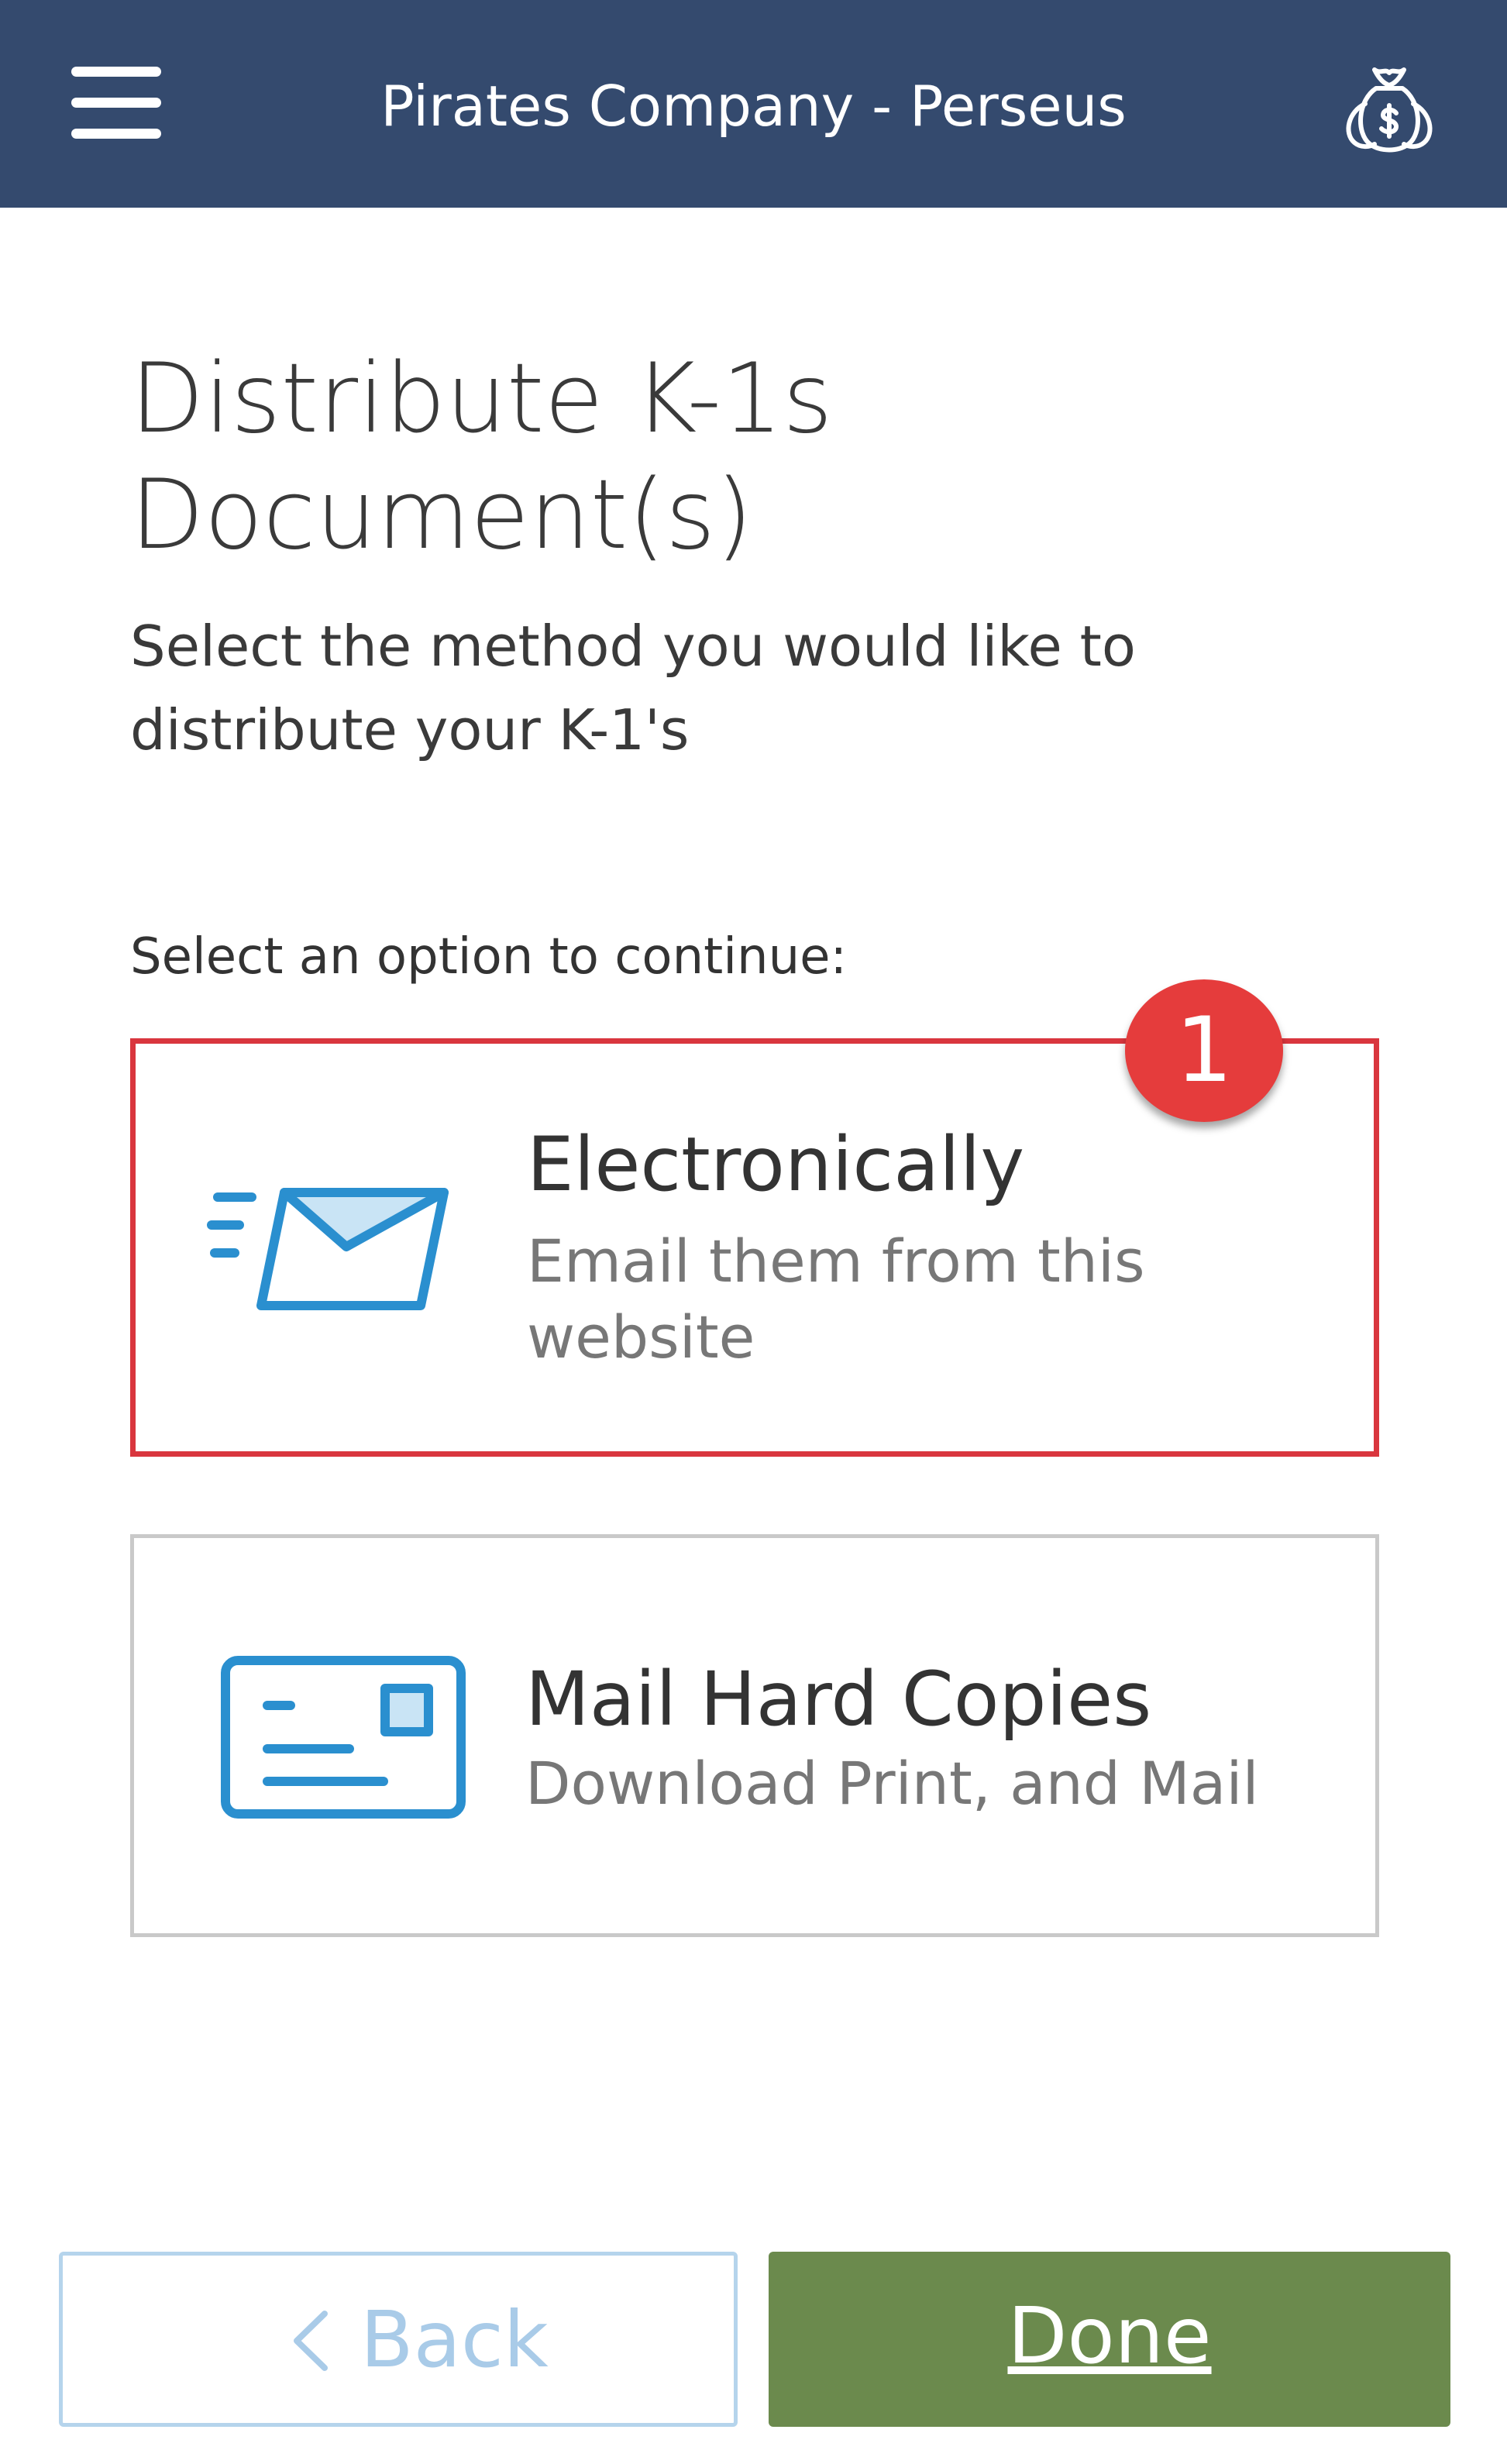  Describe the element at coordinates (1204, 1050) in the screenshot. I see `step-number-badge: 1` at that location.